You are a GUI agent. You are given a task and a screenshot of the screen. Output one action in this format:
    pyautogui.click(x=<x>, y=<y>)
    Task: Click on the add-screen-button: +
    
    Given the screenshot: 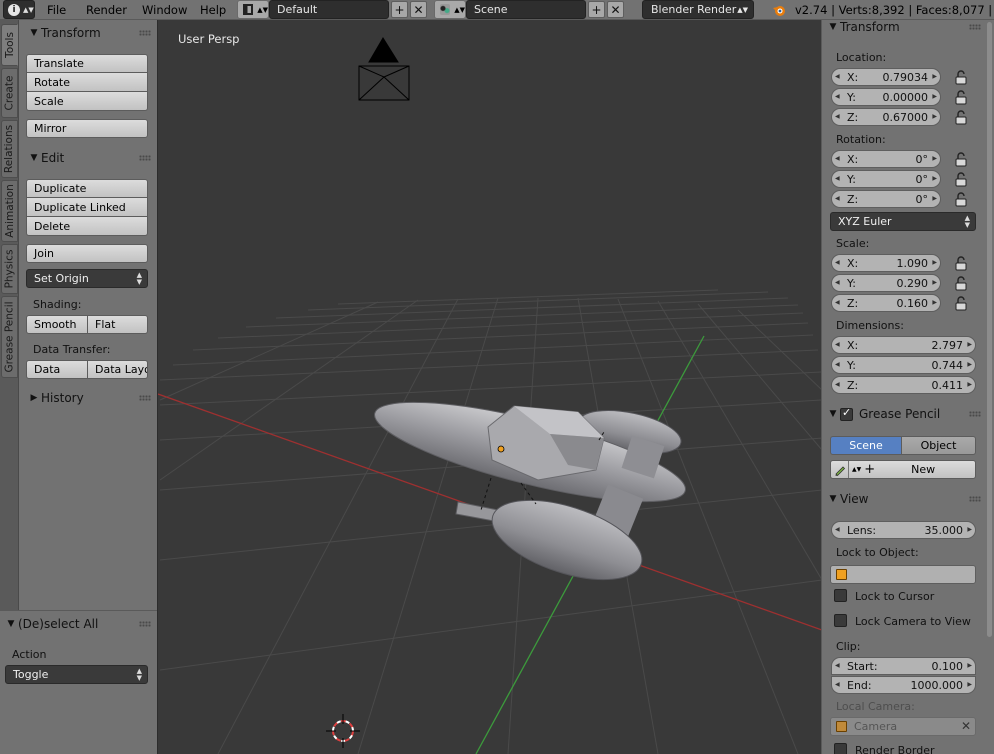 What is the action you would take?
    pyautogui.click(x=399, y=9)
    